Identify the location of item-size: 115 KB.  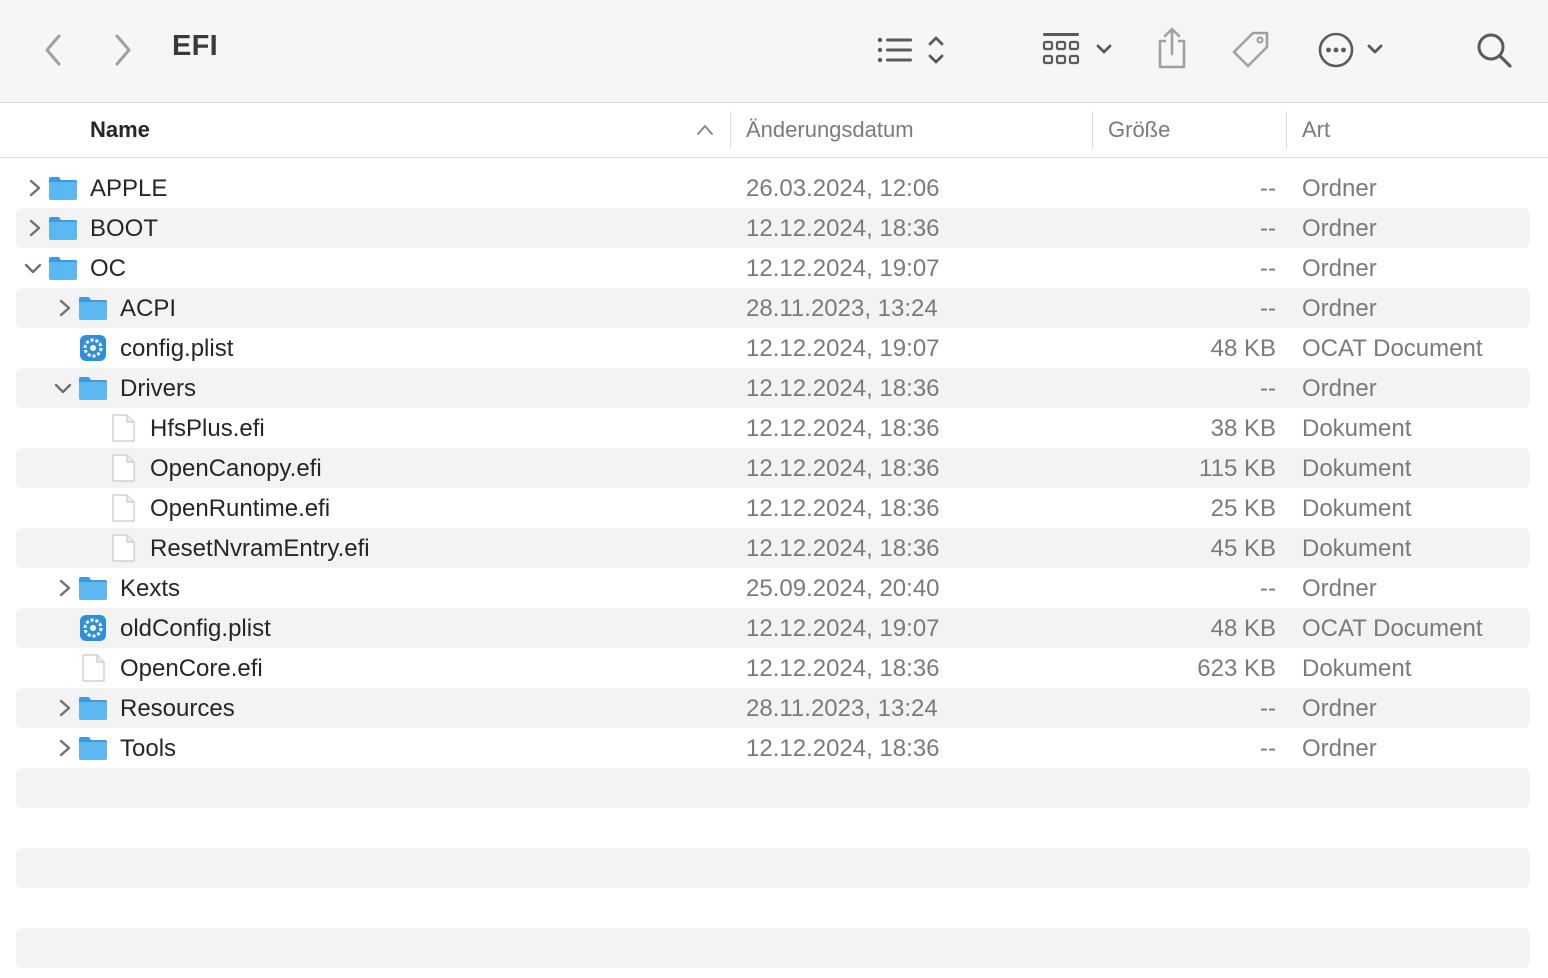
(1237, 468).